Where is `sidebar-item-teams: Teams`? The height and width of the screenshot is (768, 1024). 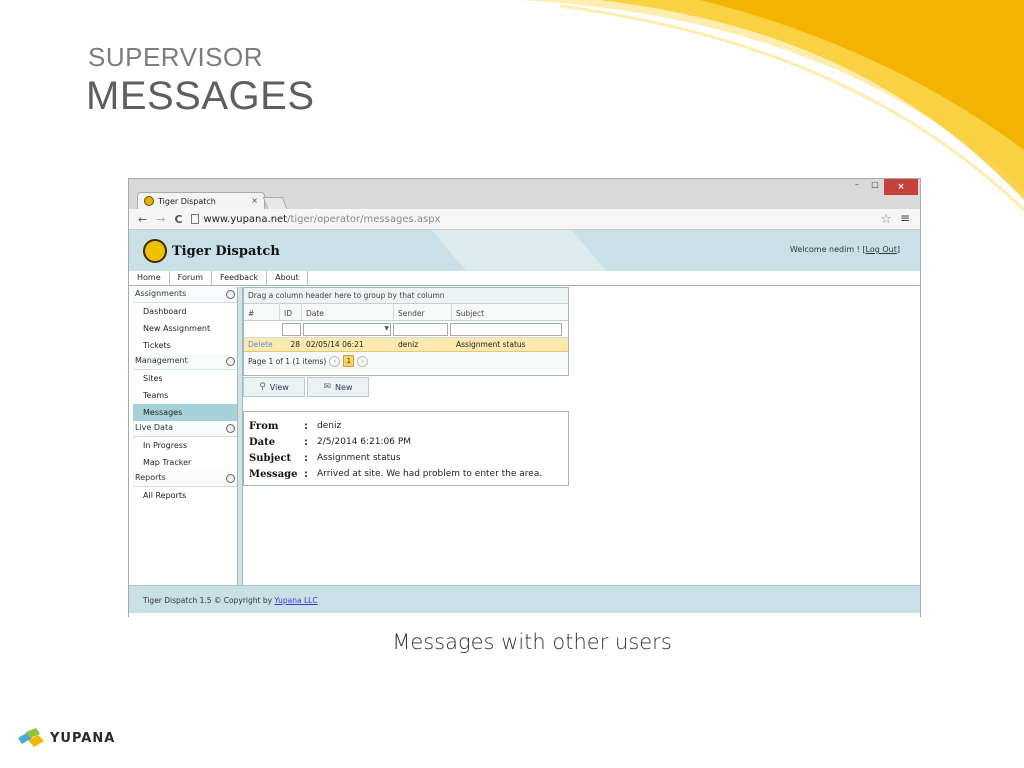
sidebar-item-teams: Teams is located at coordinates (185, 395).